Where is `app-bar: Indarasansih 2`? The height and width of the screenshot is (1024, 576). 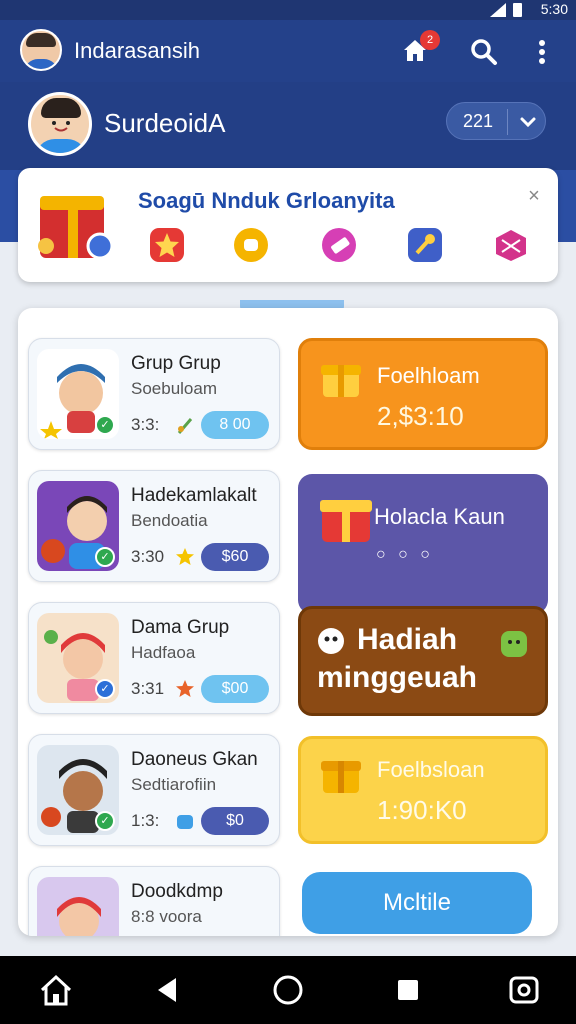
app-bar: Indarasansih 2 is located at coordinates (288, 51).